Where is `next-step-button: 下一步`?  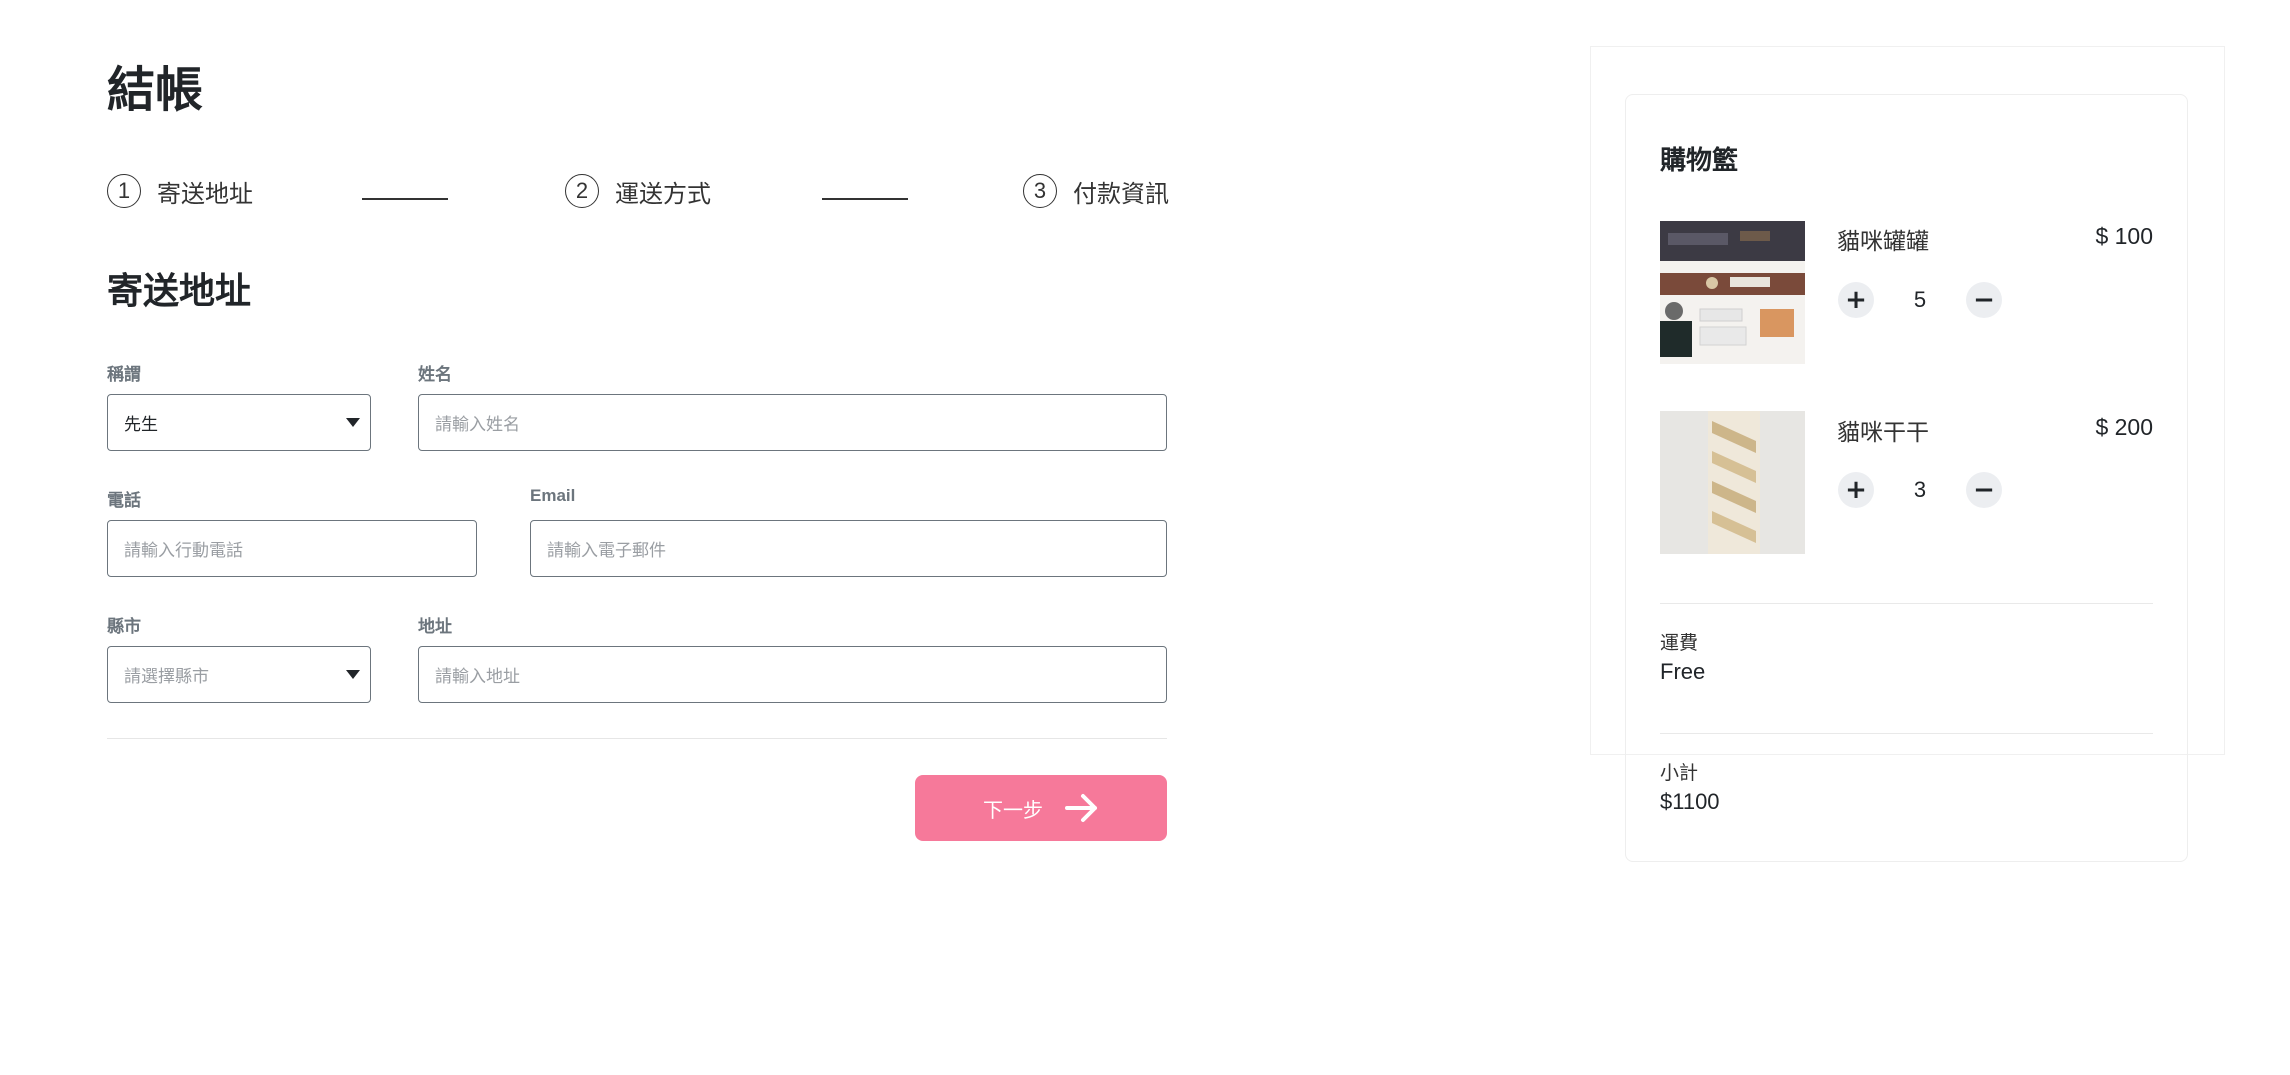 next-step-button: 下一步 is located at coordinates (1041, 808).